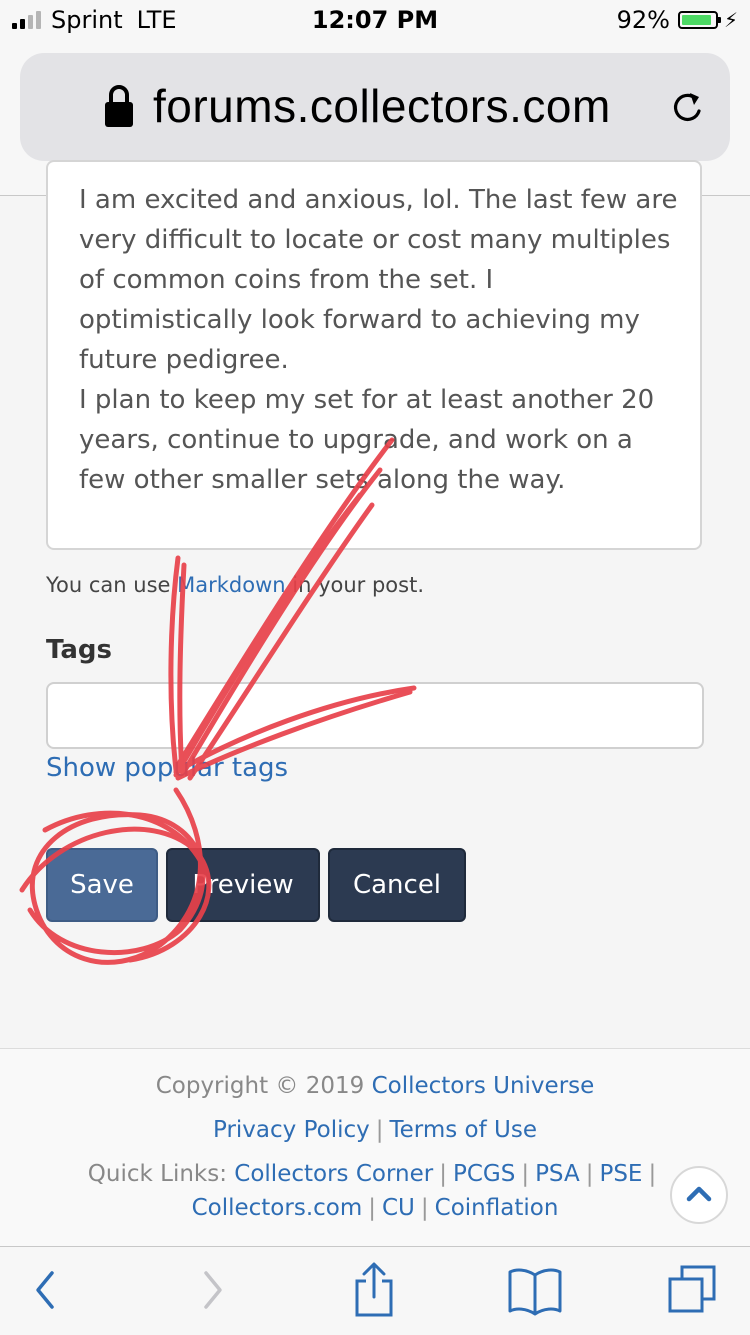 This screenshot has height=1335, width=750. What do you see at coordinates (112, 585) in the screenshot?
I see `hint-prefix: You can use` at bounding box center [112, 585].